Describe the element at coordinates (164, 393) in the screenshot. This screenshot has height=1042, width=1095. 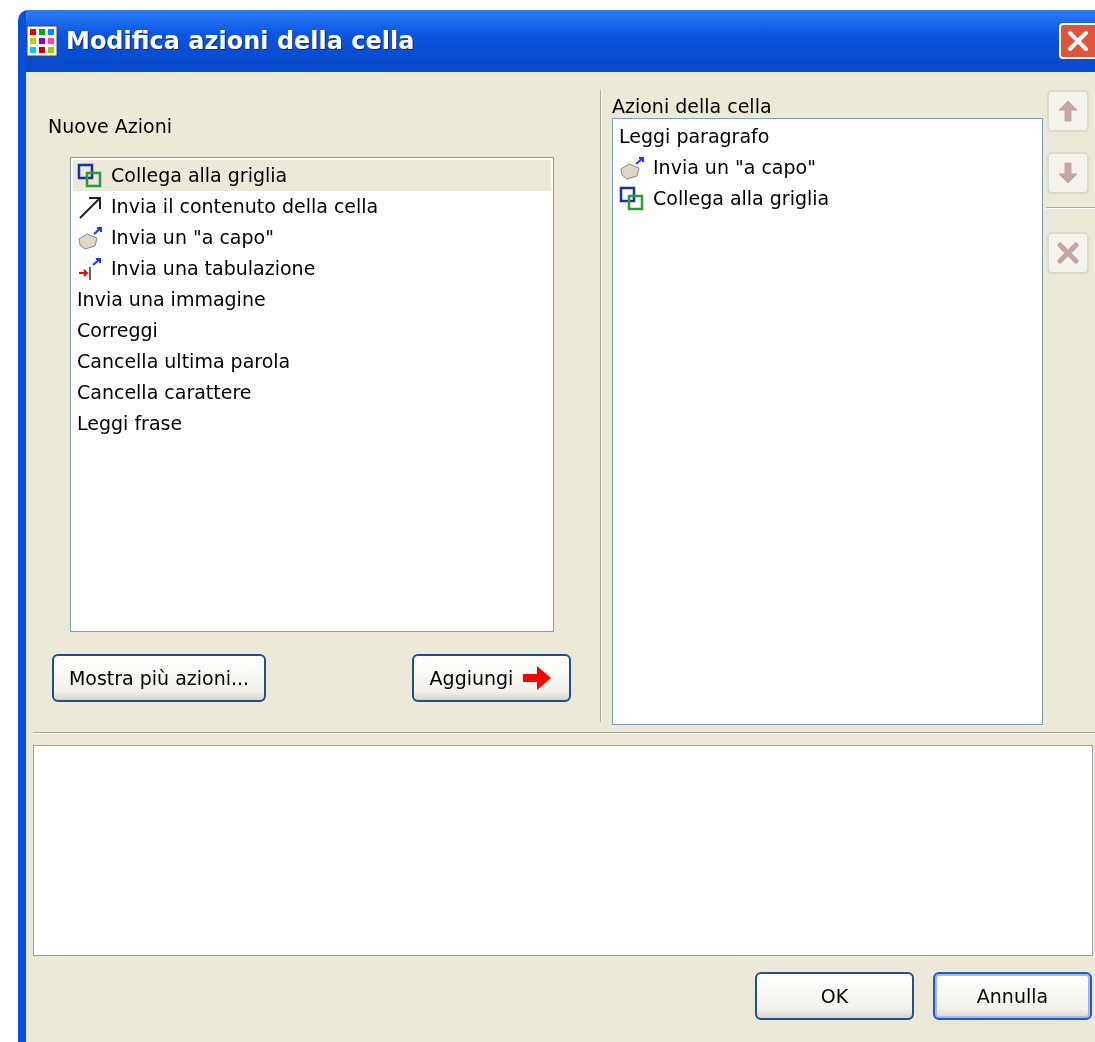
I see `action-label: Cancella carattere` at that location.